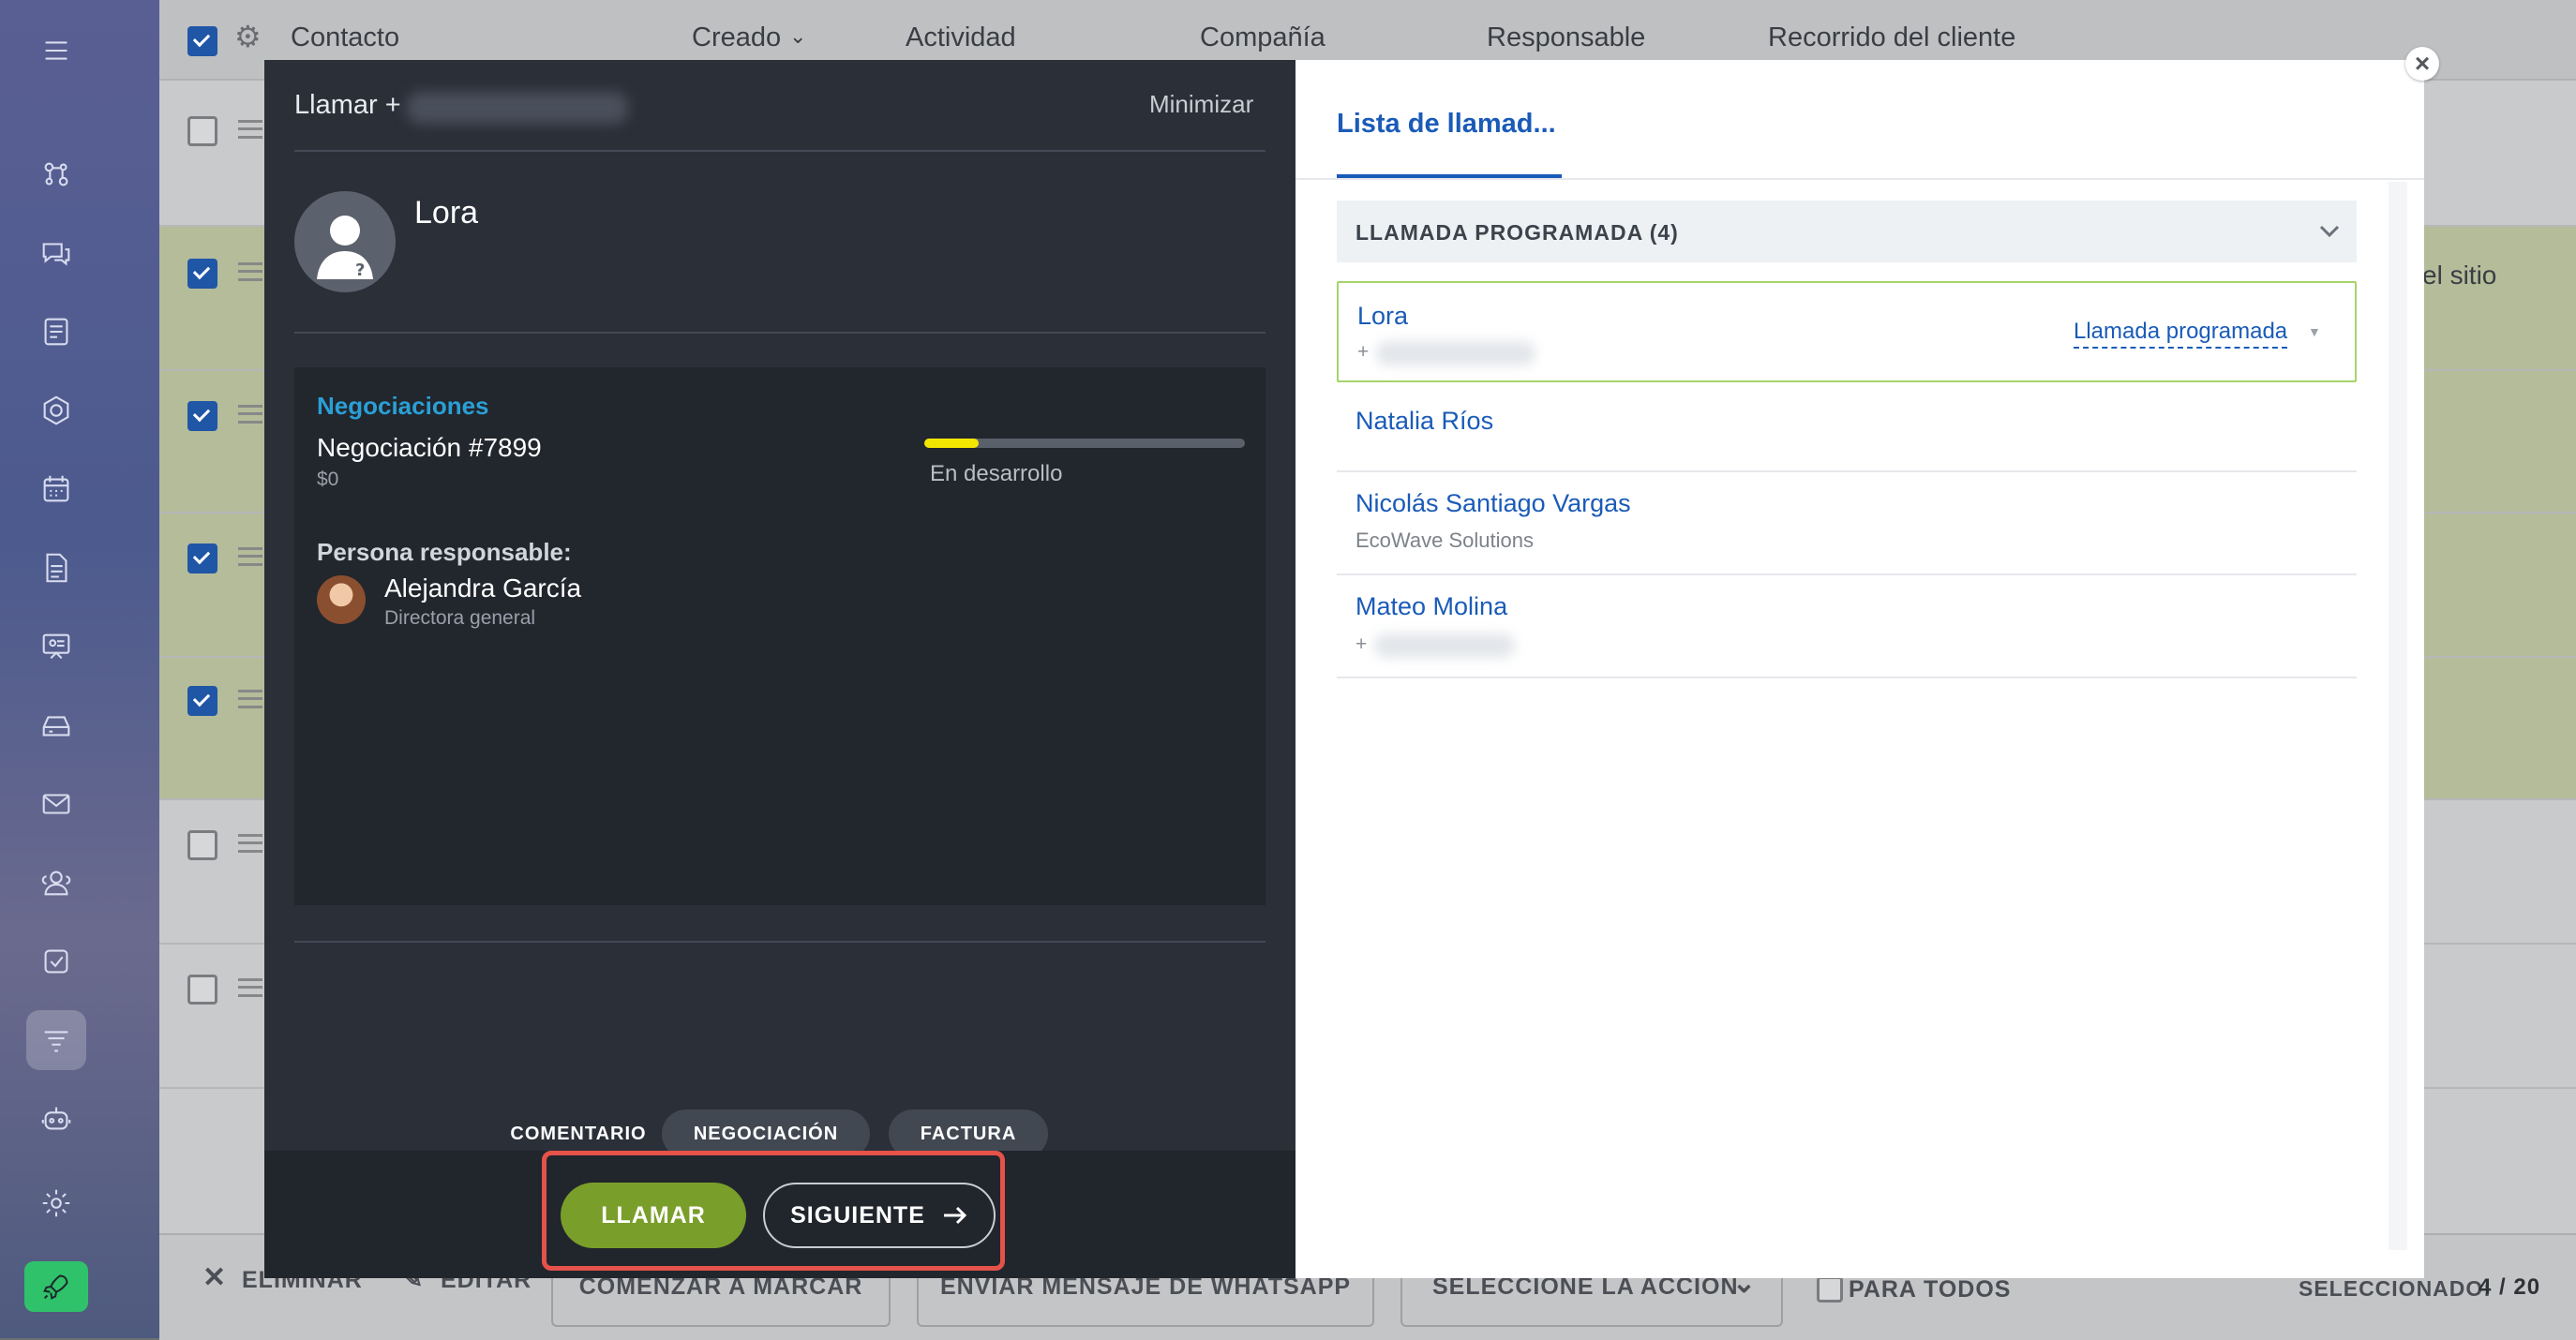 The width and height of the screenshot is (2576, 1340). What do you see at coordinates (1201, 105) in the screenshot?
I see `minimize-button: Minimizar` at bounding box center [1201, 105].